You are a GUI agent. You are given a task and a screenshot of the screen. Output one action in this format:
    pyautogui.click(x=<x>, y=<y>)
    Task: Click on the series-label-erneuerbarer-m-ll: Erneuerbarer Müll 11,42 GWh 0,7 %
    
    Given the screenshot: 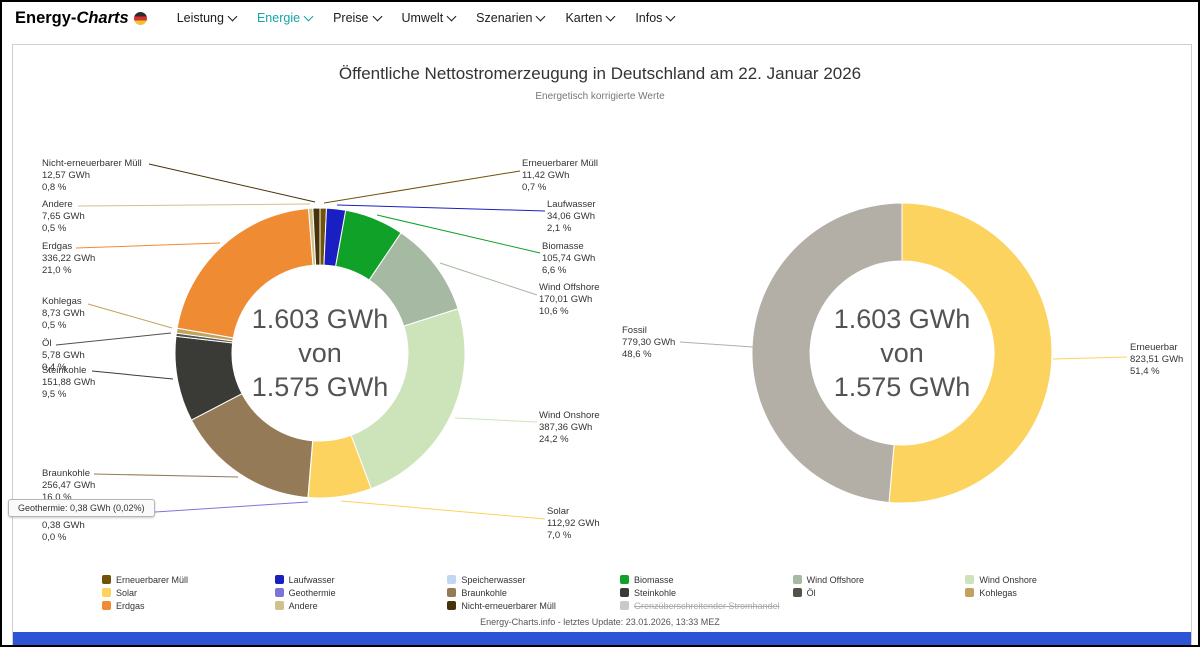 What is the action you would take?
    pyautogui.click(x=560, y=176)
    